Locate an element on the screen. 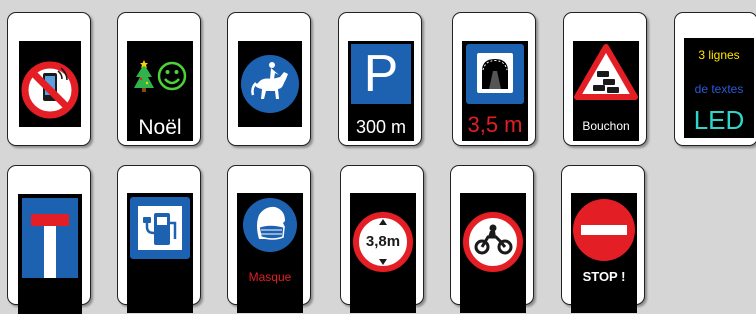  bouchon-text: Bouchon is located at coordinates (606, 126).